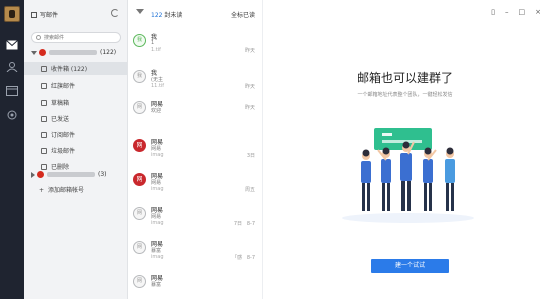 This screenshot has width=547, height=299. What do you see at coordinates (69, 69) in the screenshot?
I see `folder-label: 收件箱 (122)` at bounding box center [69, 69].